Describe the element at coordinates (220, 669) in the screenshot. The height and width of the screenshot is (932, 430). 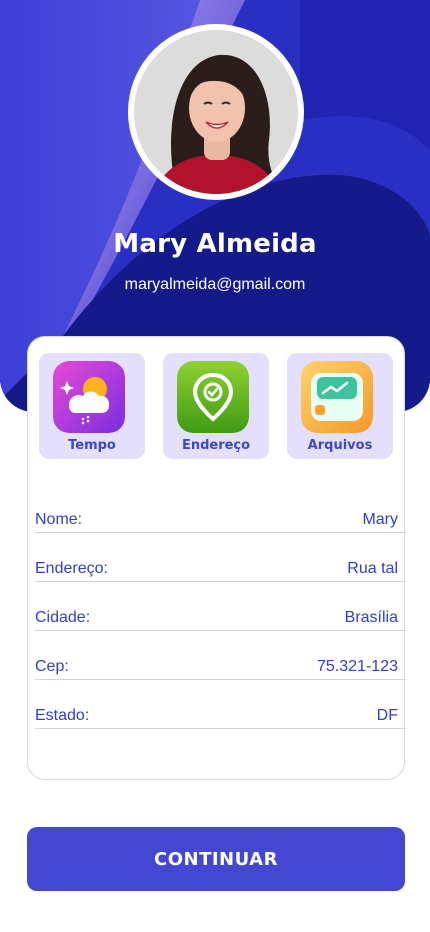
I see `field-cep: Cep: 75.321-123` at that location.